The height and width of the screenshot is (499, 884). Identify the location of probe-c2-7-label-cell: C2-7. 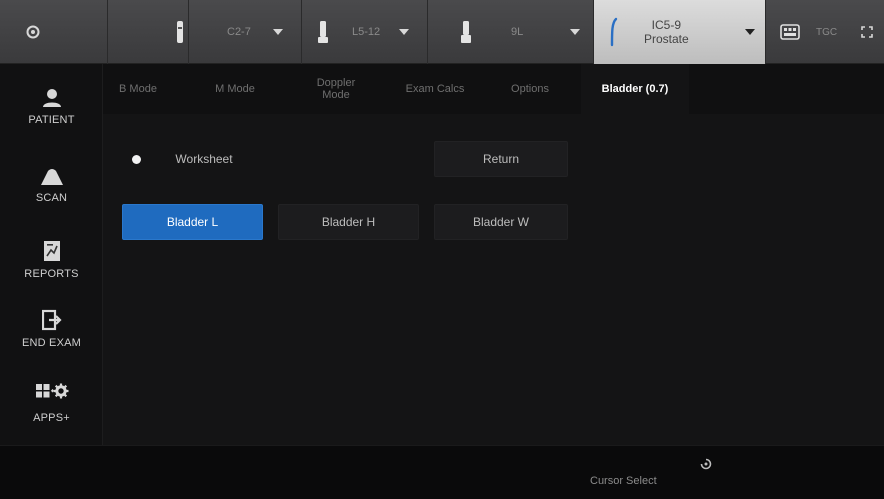
(245, 32).